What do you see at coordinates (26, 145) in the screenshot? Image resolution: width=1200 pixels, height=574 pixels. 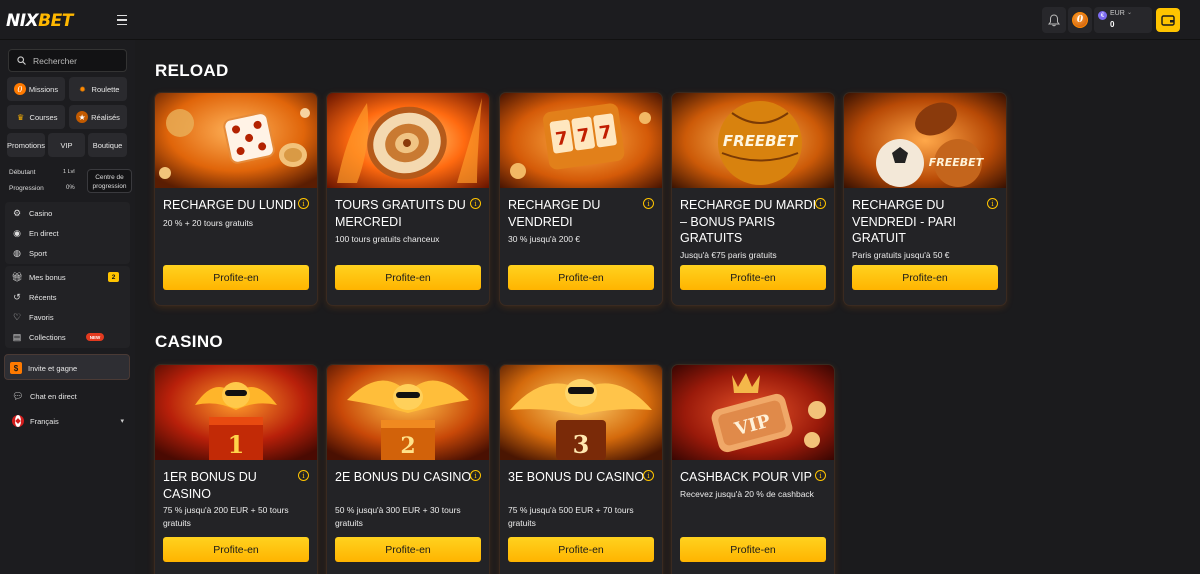 I see `tile-promotions: Promotions` at bounding box center [26, 145].